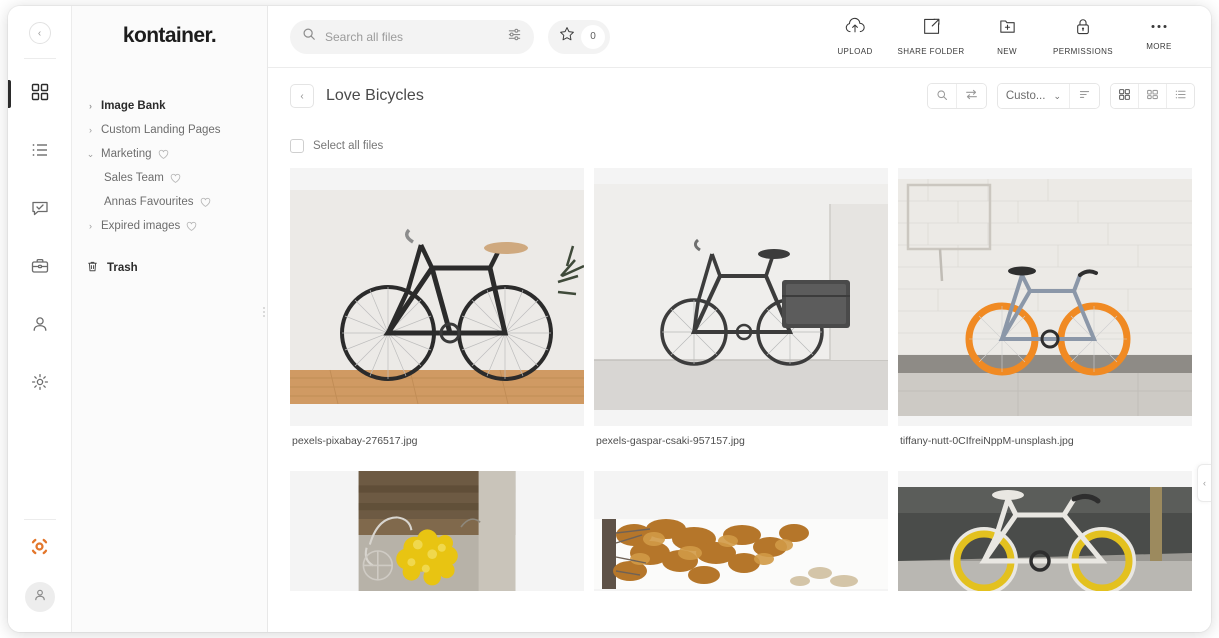  I want to click on tree-item-marketing: ⌄ Marketing, so click(169, 154).